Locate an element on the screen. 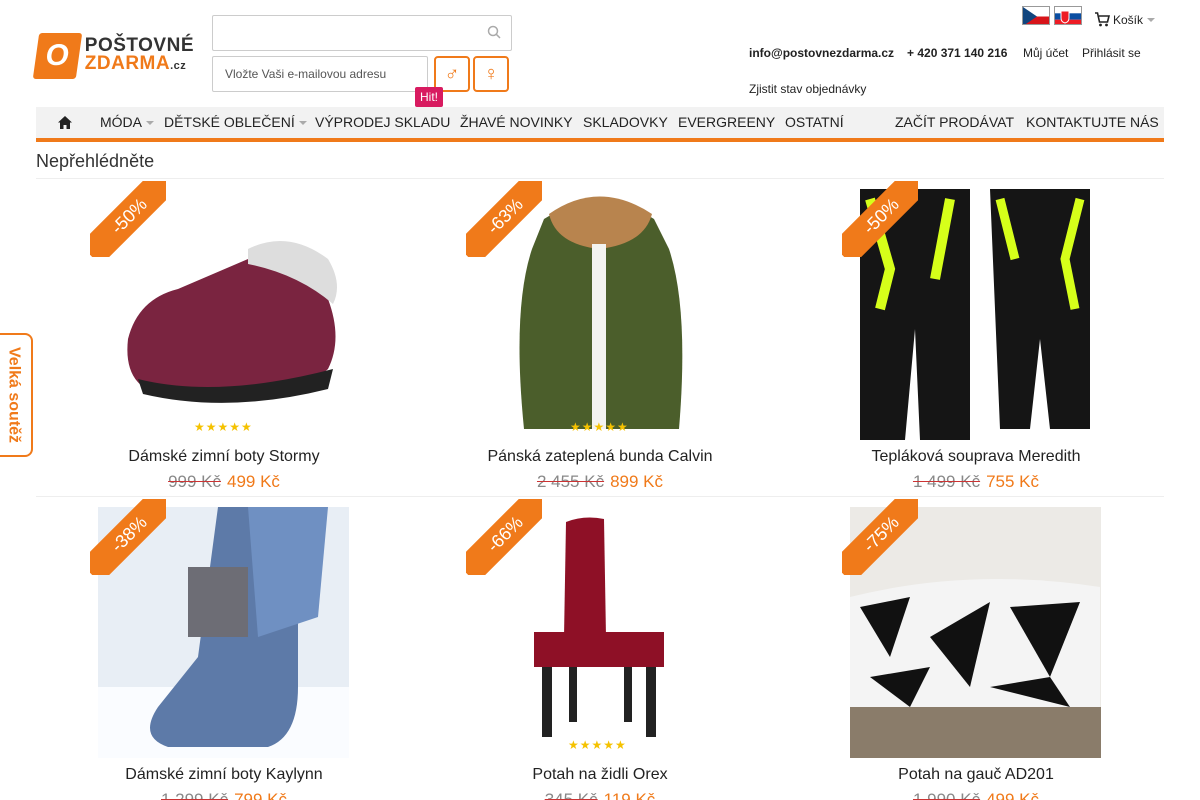 This screenshot has height=800, width=1200. old-price: 2 455 Kč is located at coordinates (570, 481).